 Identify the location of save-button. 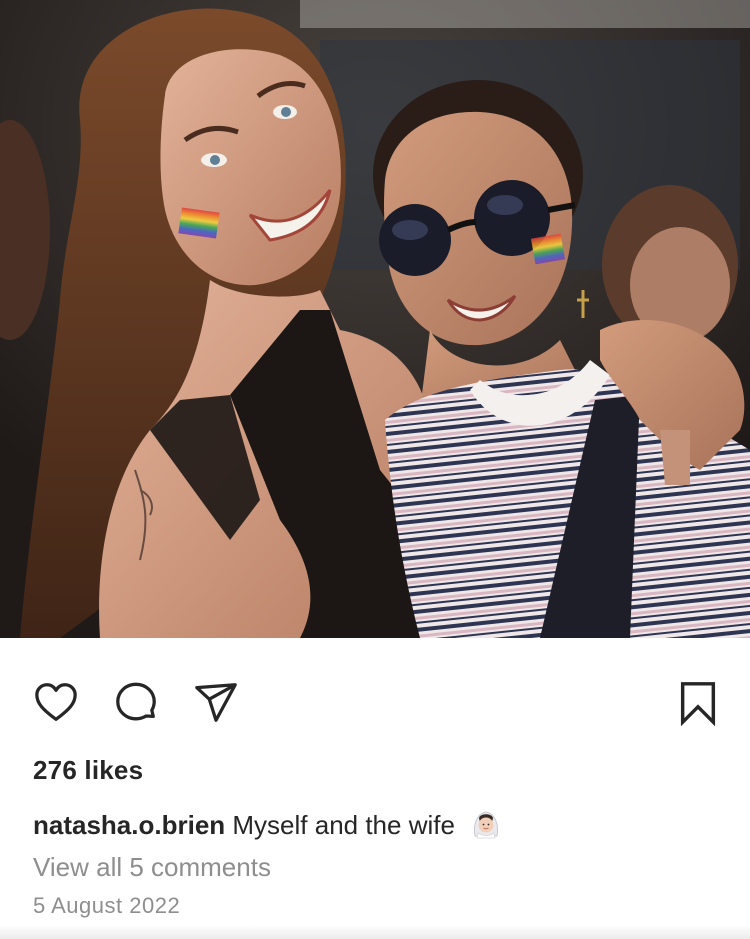
(698, 703).